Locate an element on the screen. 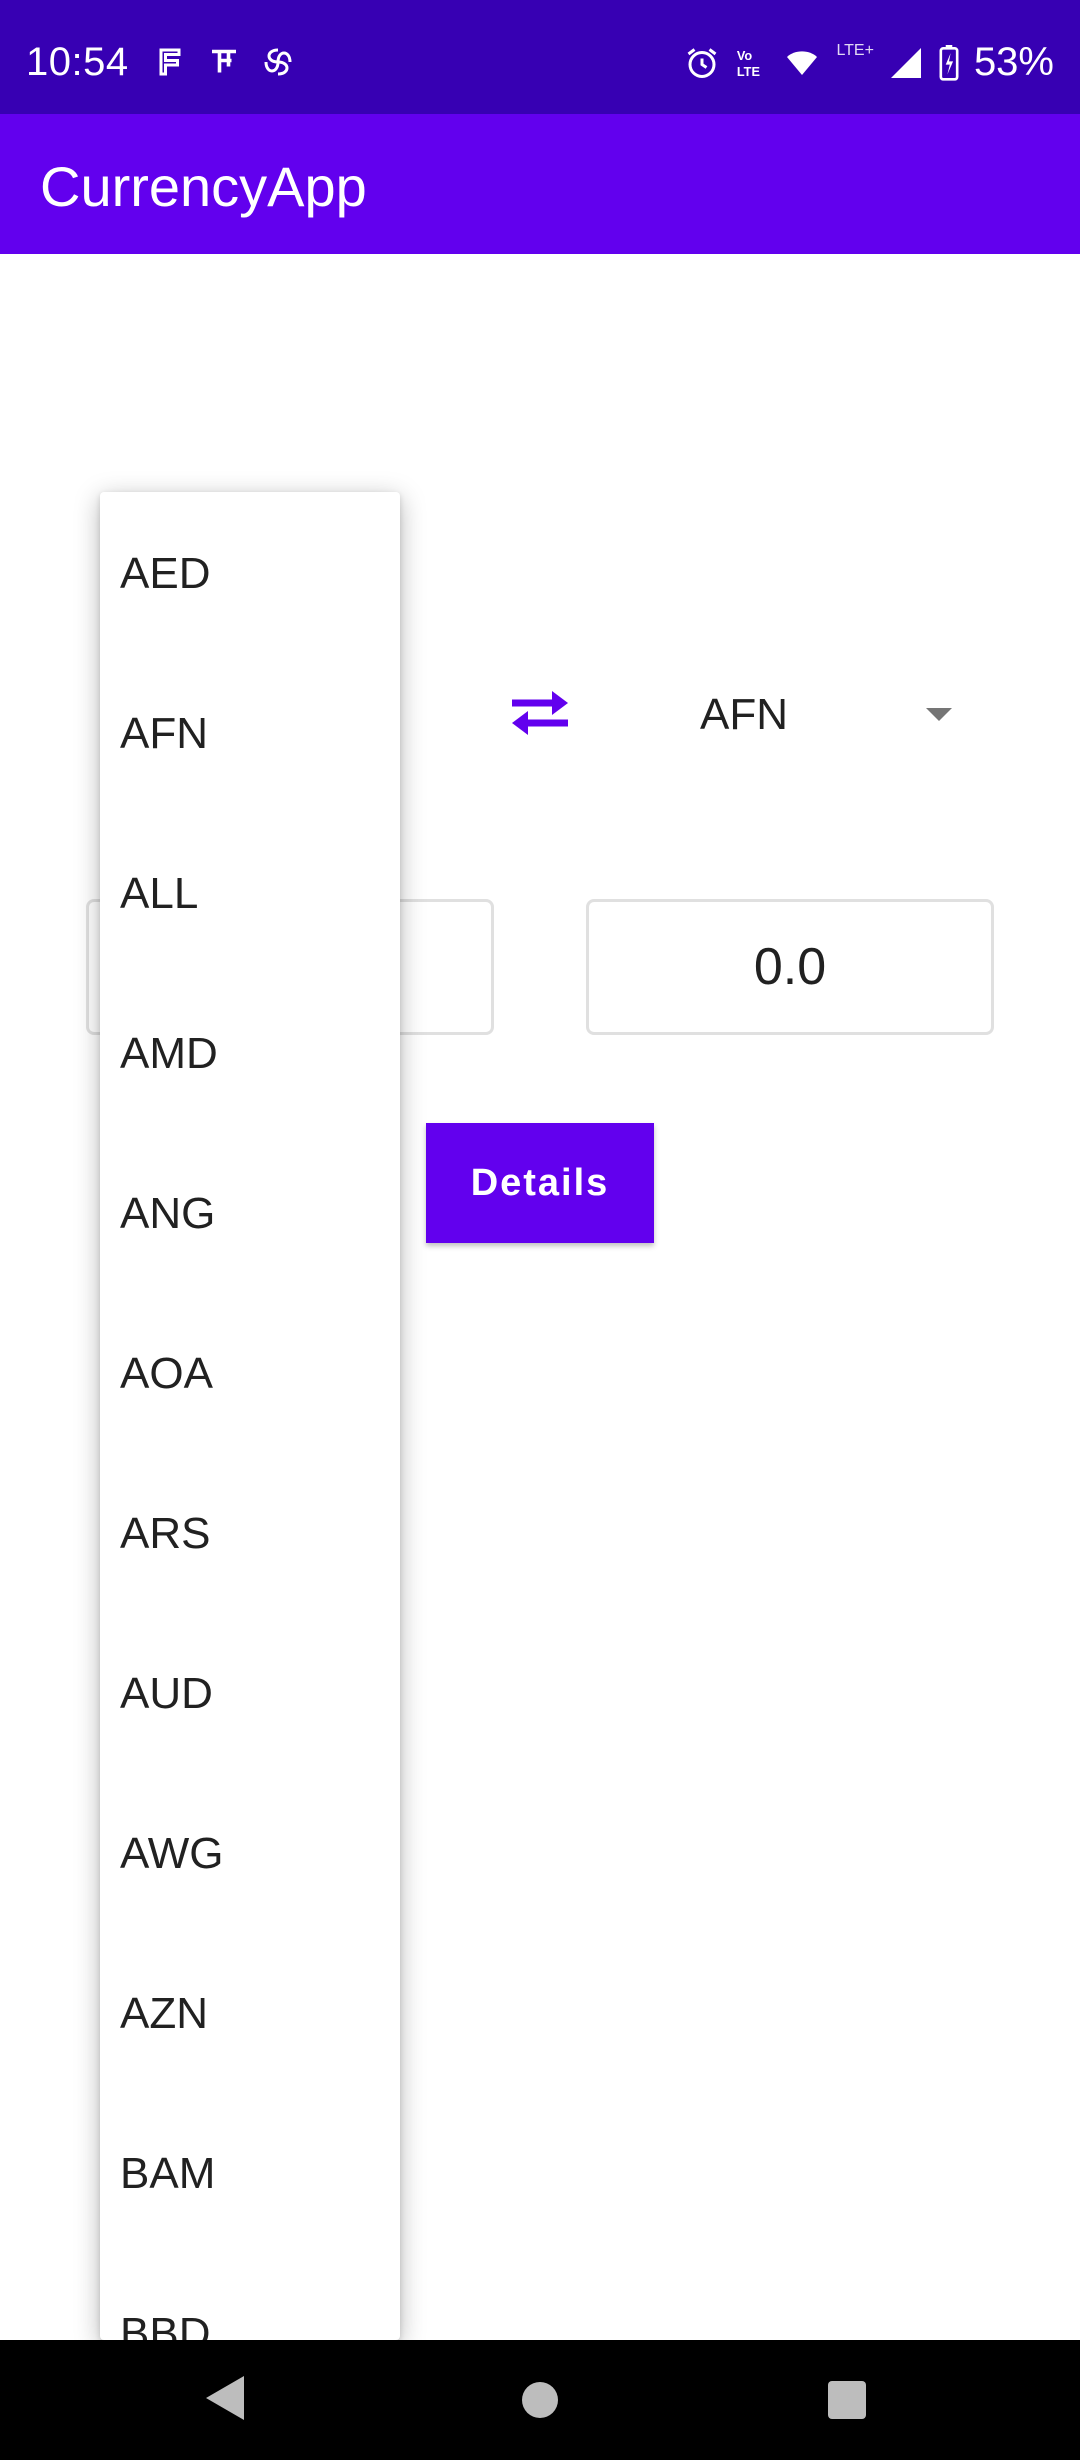 Image resolution: width=1080 pixels, height=2460 pixels. pinwheel-icon is located at coordinates (278, 62).